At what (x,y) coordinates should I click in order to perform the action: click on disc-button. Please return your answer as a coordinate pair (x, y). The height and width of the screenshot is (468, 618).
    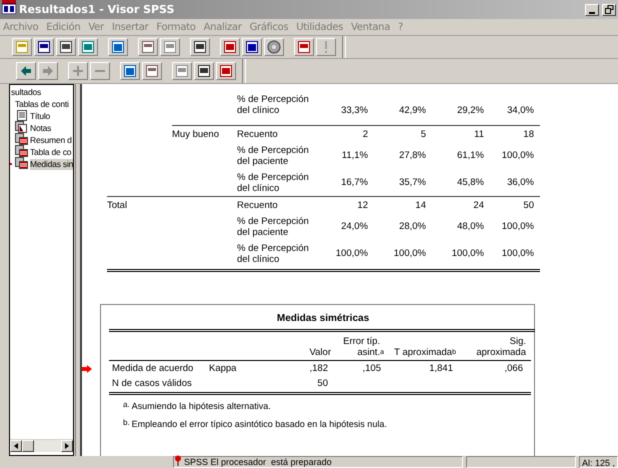
    Looking at the image, I should click on (274, 47).